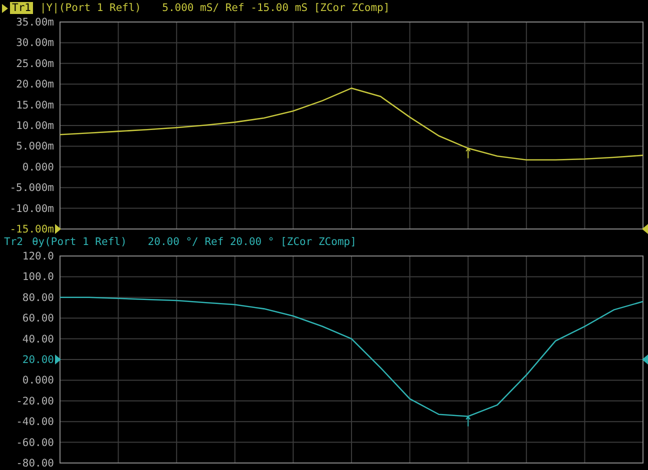  Describe the element at coordinates (32, 208) in the screenshot. I see `axis-tick-label: -10.00m` at that location.